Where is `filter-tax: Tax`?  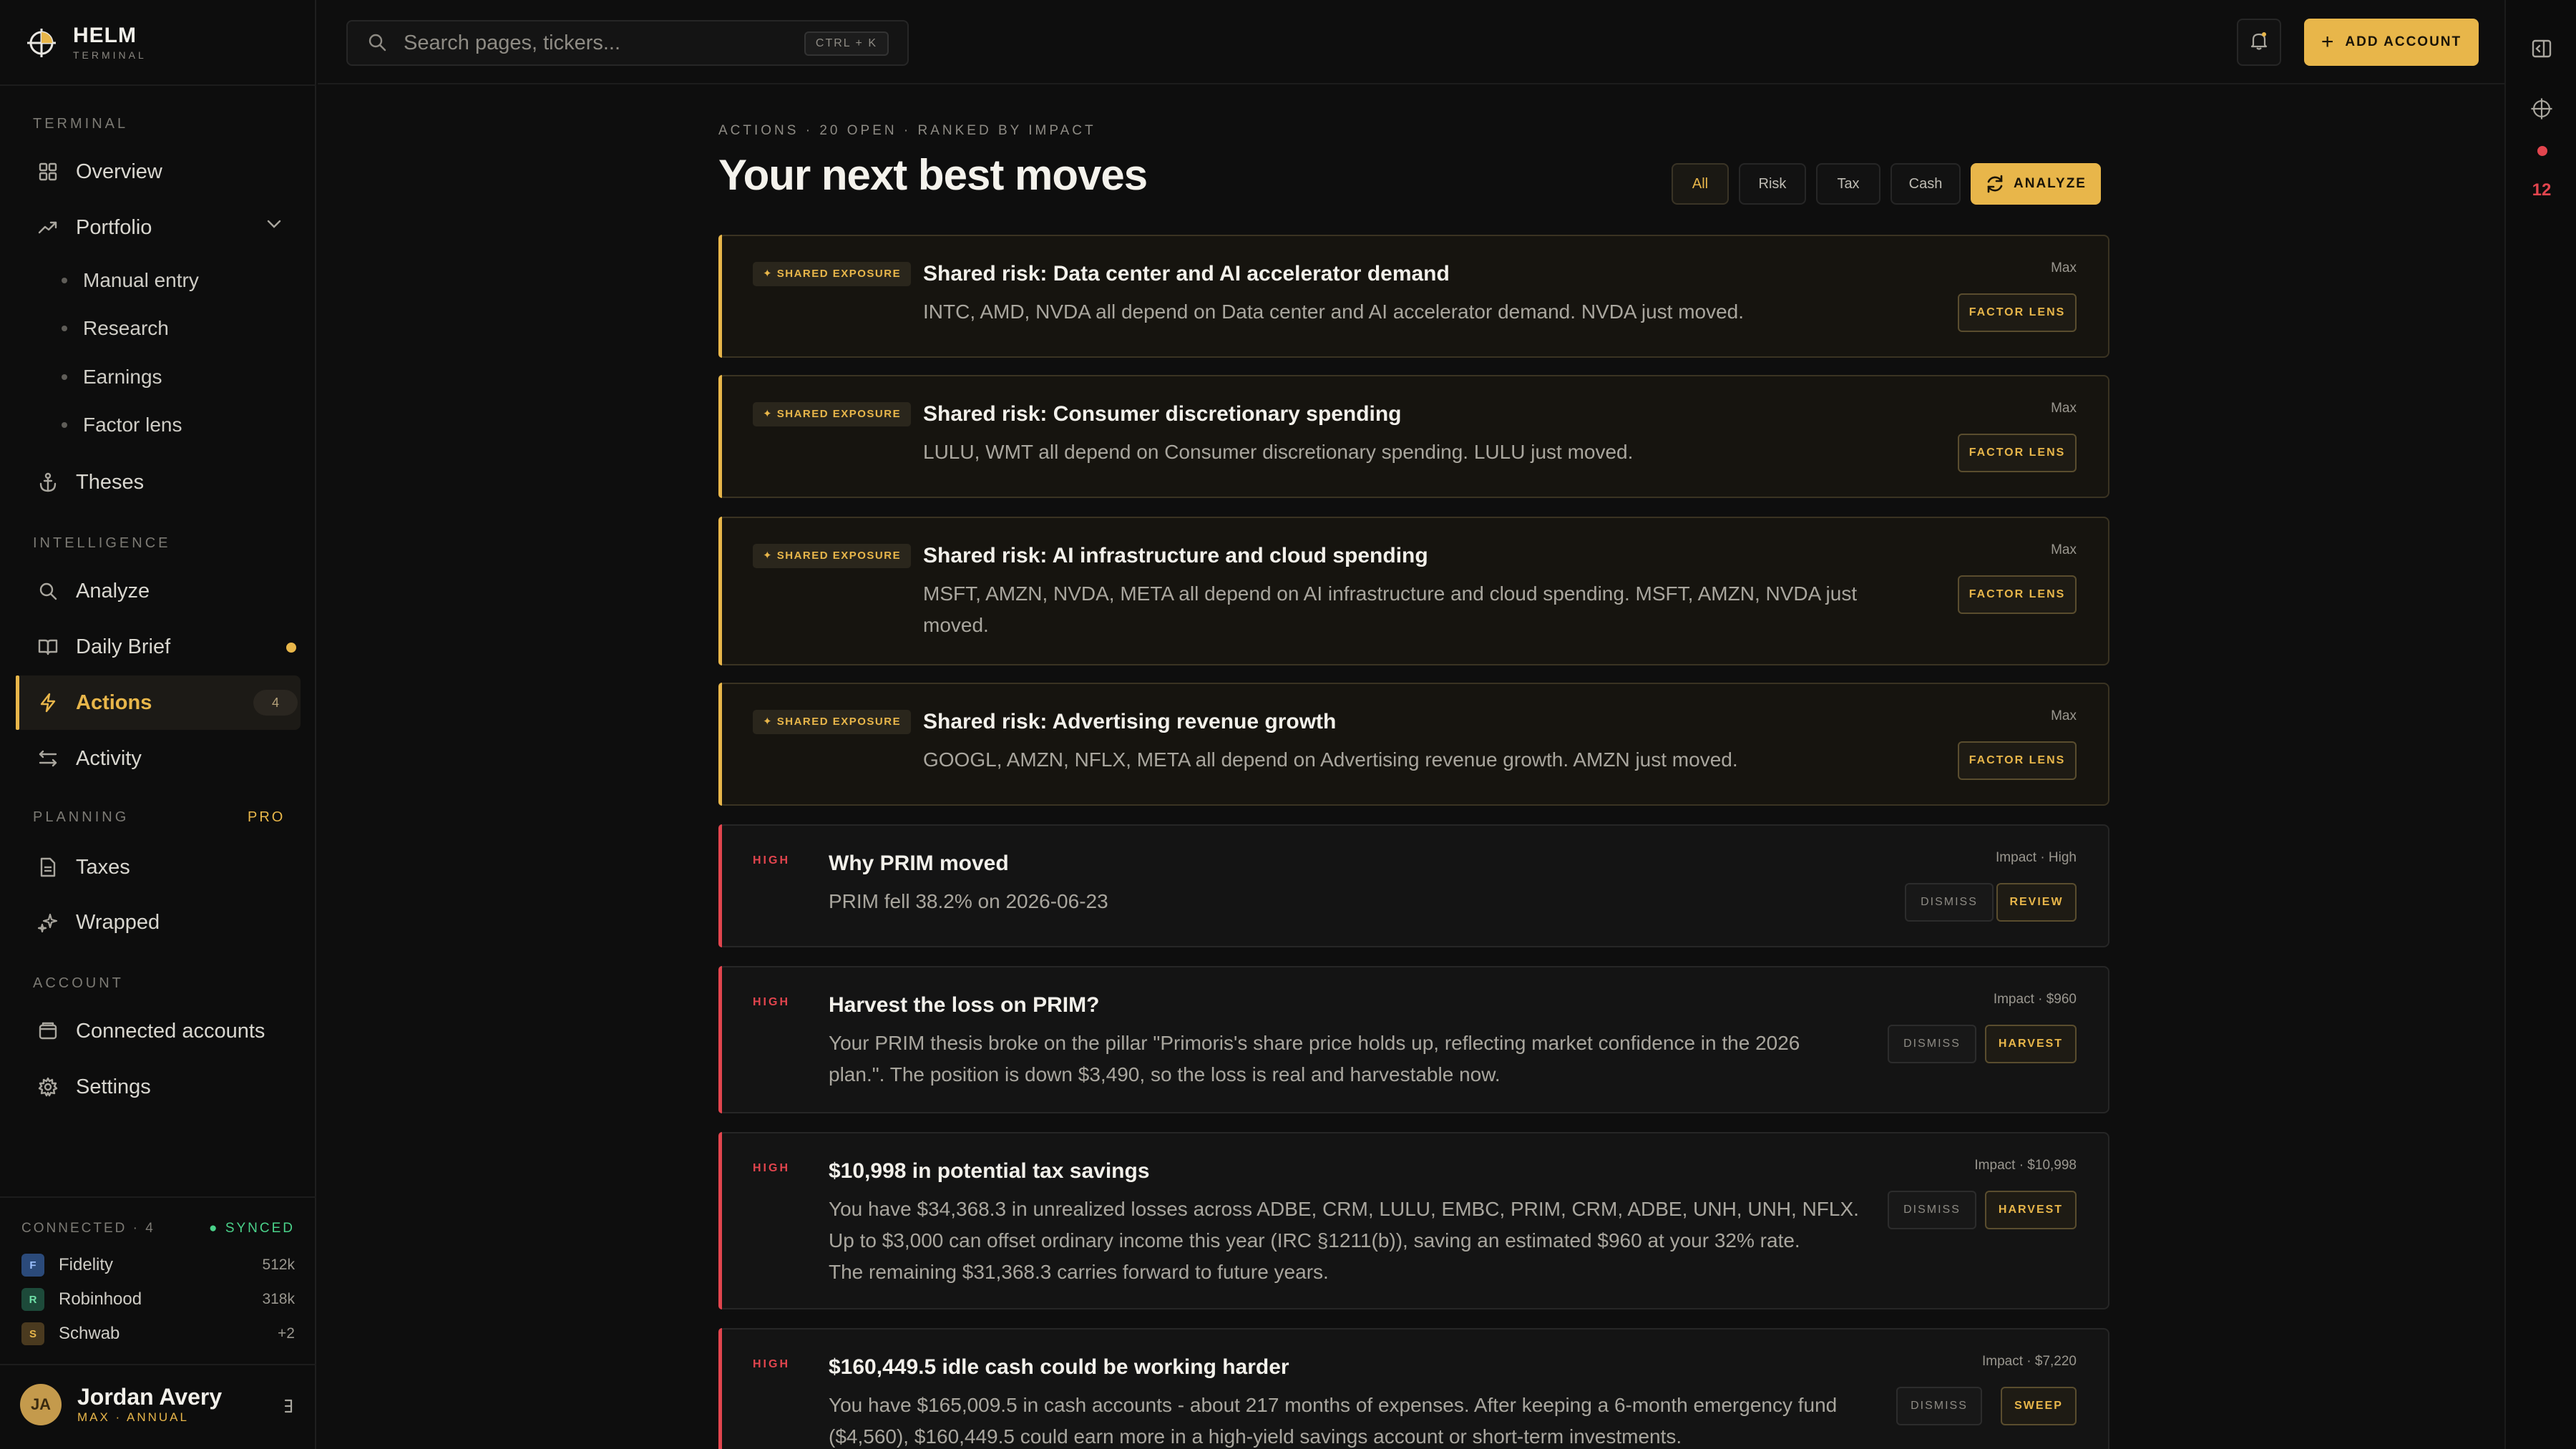
filter-tax: Tax is located at coordinates (1848, 184).